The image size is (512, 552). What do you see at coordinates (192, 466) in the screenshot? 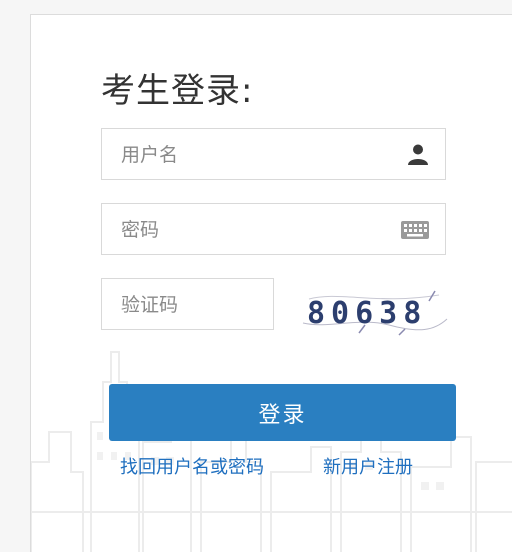
I see `recover-account-link: 找回用户名或密码` at bounding box center [192, 466].